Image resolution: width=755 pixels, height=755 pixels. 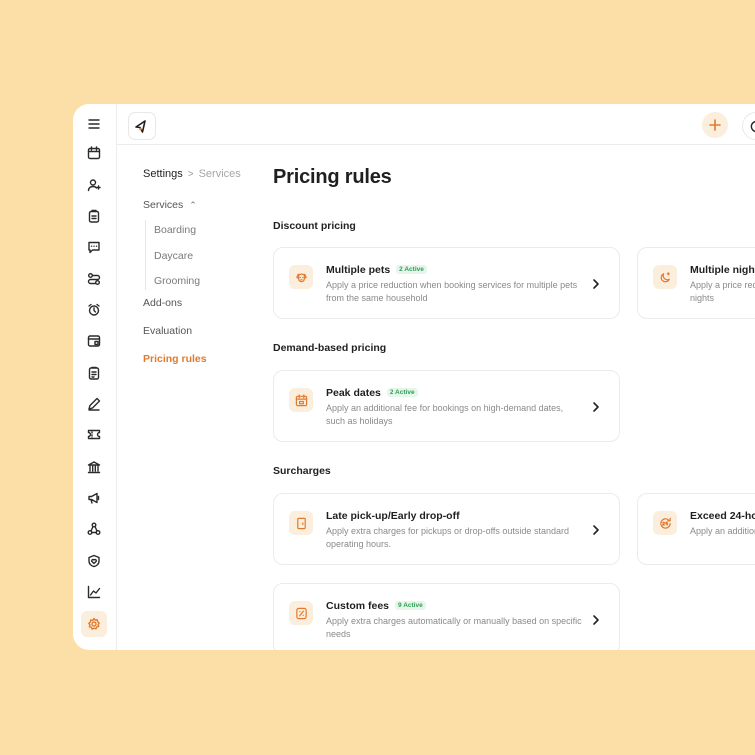 What do you see at coordinates (301, 613) in the screenshot?
I see `tag-icon` at bounding box center [301, 613].